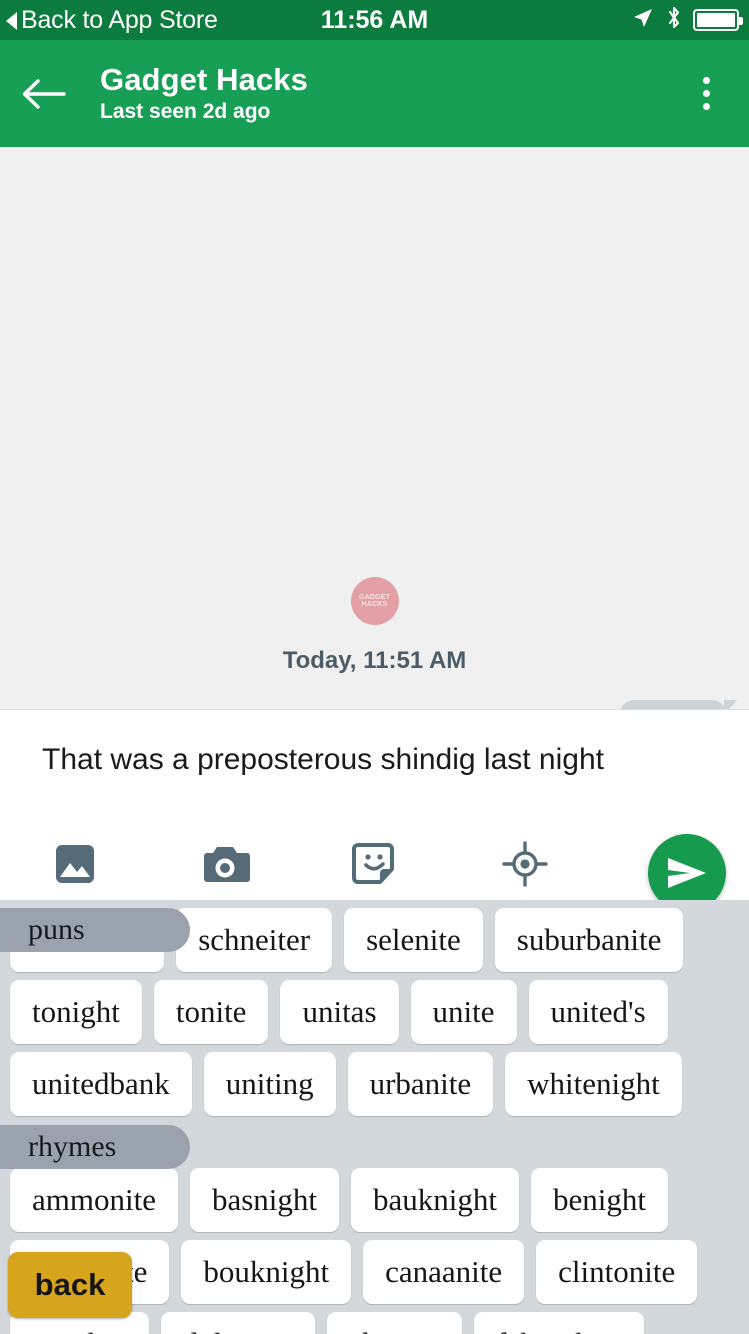 The width and height of the screenshot is (749, 1334). Describe the element at coordinates (101, 1084) in the screenshot. I see `suggestion-chip: unitedbank` at that location.